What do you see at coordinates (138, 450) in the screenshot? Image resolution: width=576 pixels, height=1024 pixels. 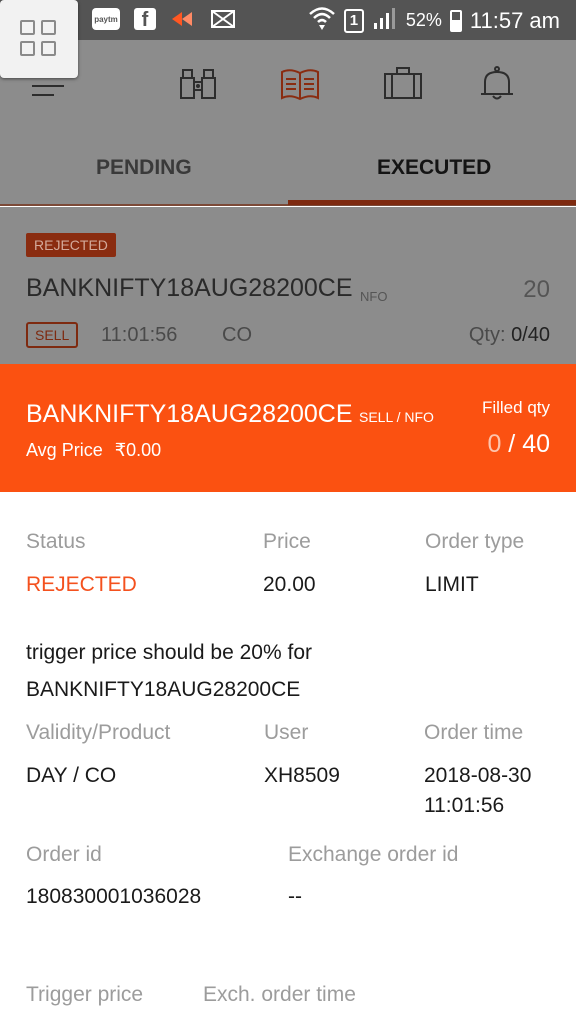 I see `avg-price-value: ₹0.00` at bounding box center [138, 450].